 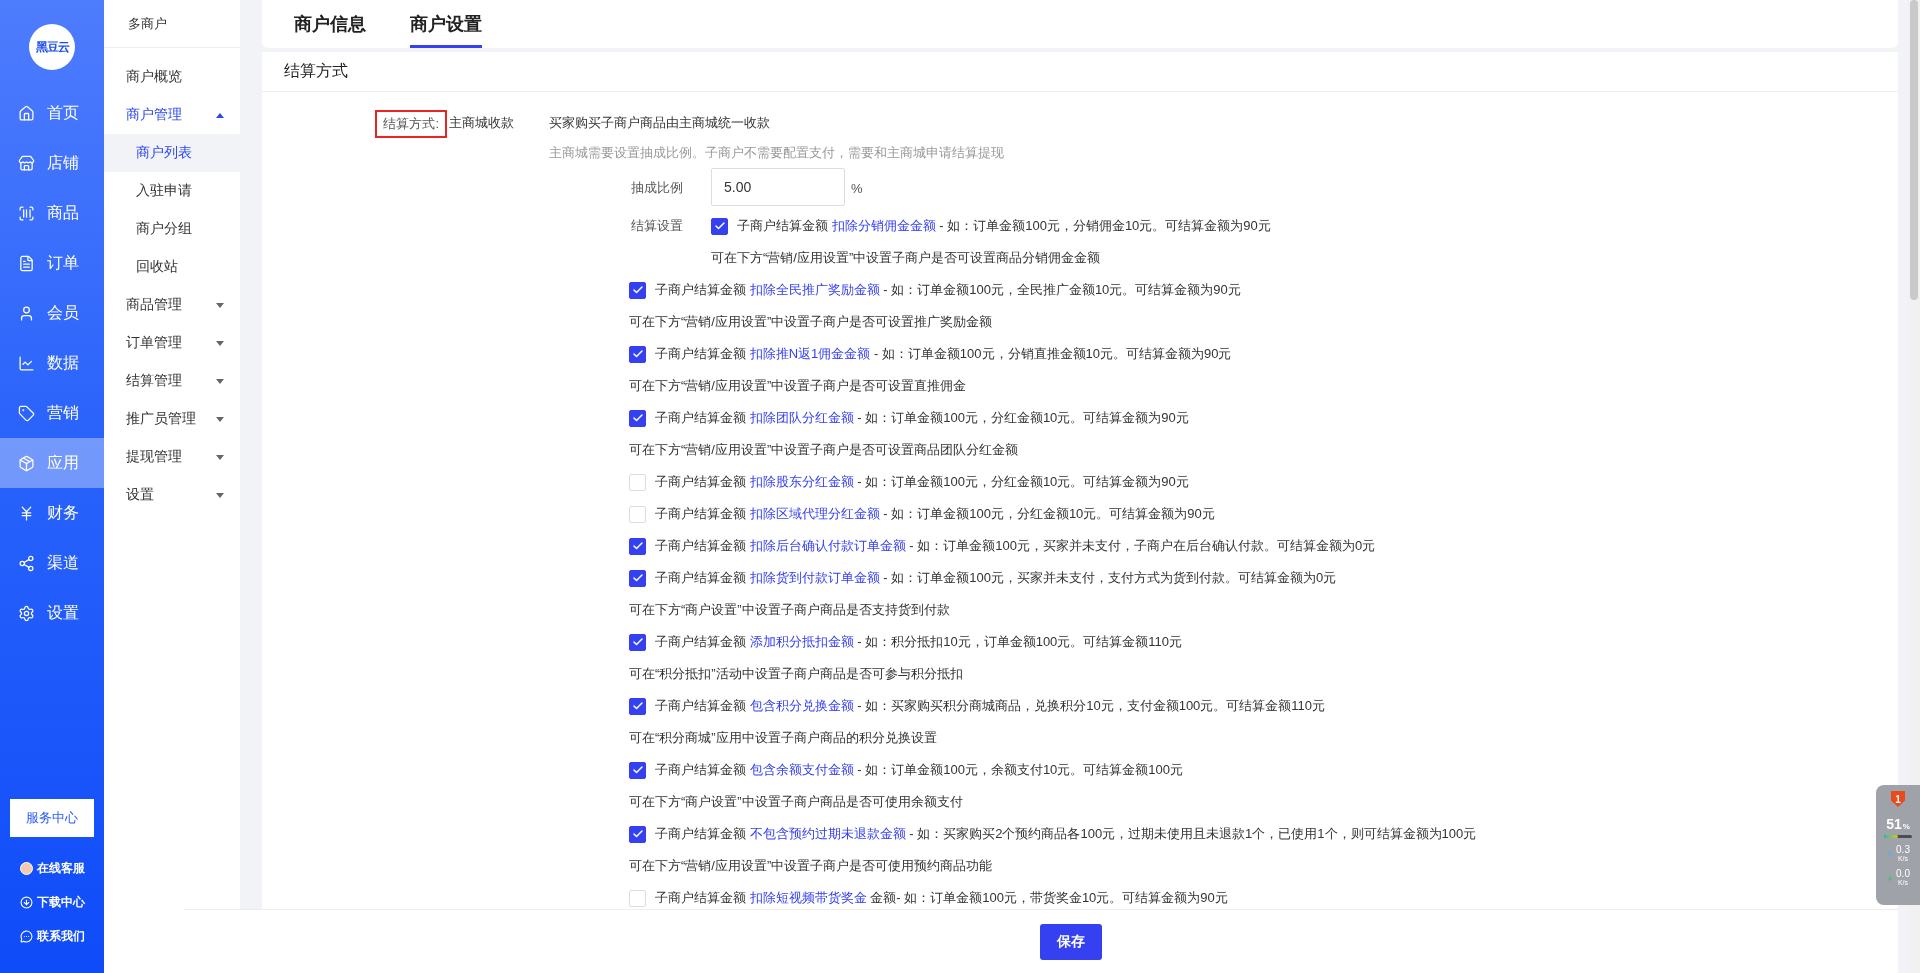 I want to click on rule-note: 可在下方“营销/应用设置”中设置子商户是否可设置直推佣金, so click(x=798, y=386).